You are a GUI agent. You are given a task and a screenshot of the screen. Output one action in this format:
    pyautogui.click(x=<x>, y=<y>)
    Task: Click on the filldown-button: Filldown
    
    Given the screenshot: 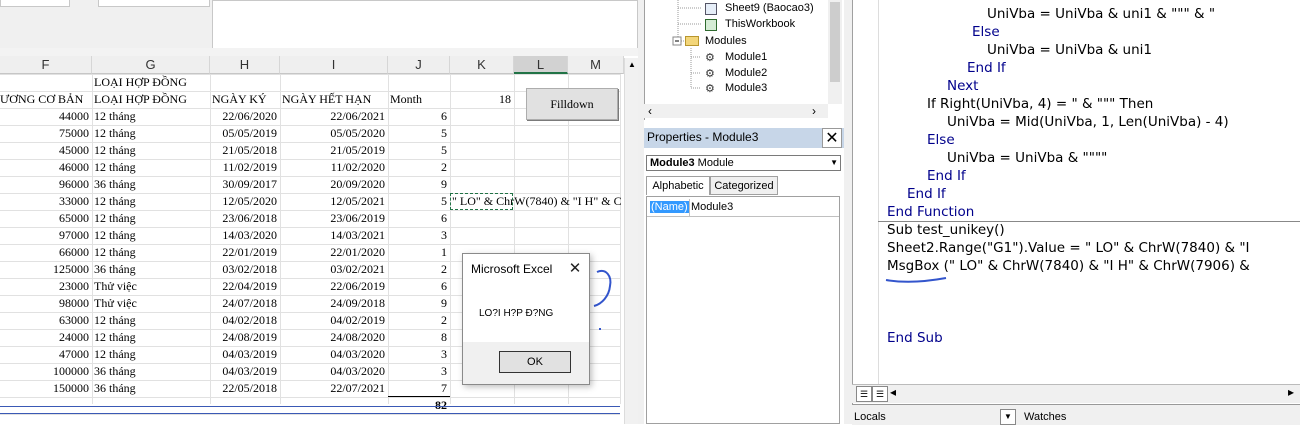 What is the action you would take?
    pyautogui.click(x=572, y=104)
    